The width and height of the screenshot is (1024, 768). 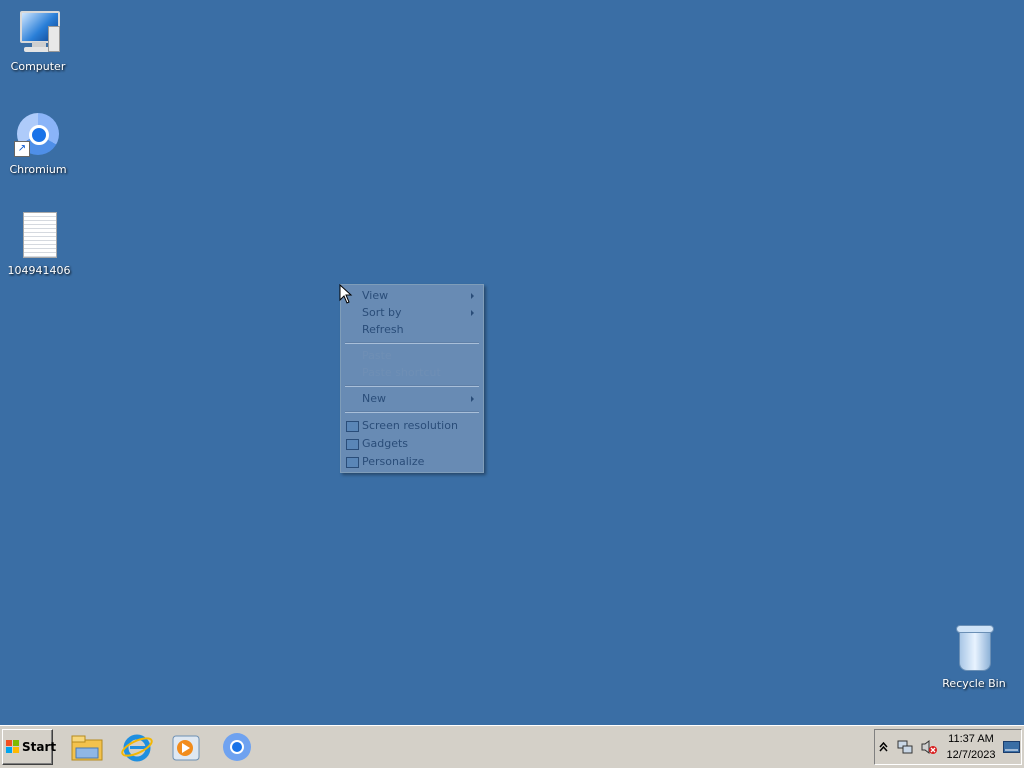 What do you see at coordinates (971, 739) in the screenshot?
I see `clock-time: 11:37 AM` at bounding box center [971, 739].